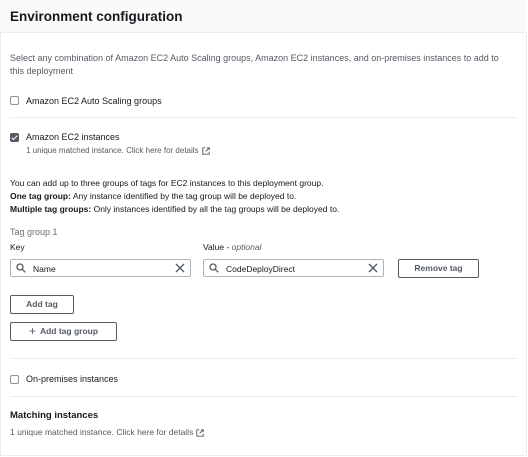 Image resolution: width=528 pixels, height=457 pixels. What do you see at coordinates (438, 268) in the screenshot?
I see `remove-tag-button: Remove tag` at bounding box center [438, 268].